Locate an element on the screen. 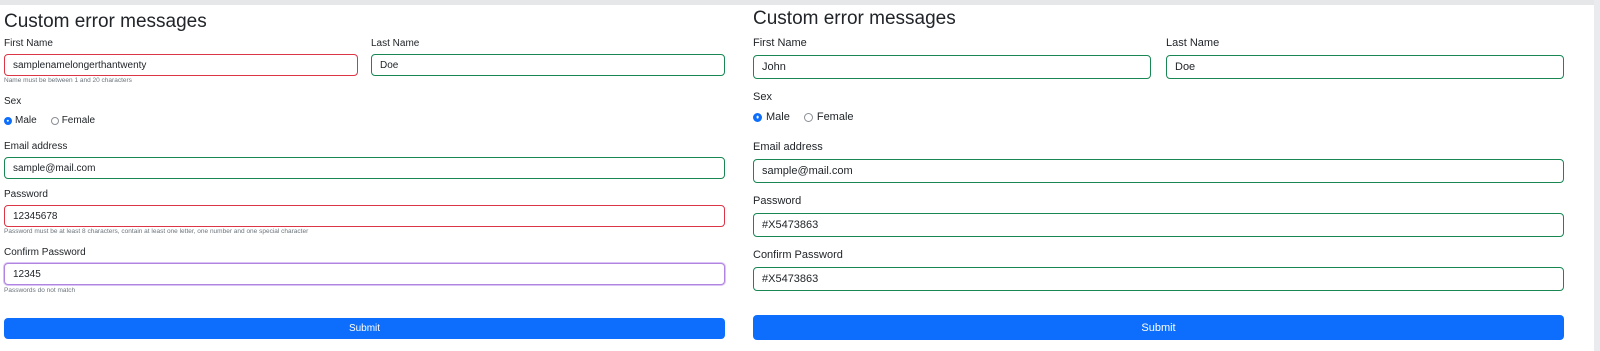 Image resolution: width=1600 pixels, height=351 pixels. confirm-password-input: 12345 is located at coordinates (364, 274).